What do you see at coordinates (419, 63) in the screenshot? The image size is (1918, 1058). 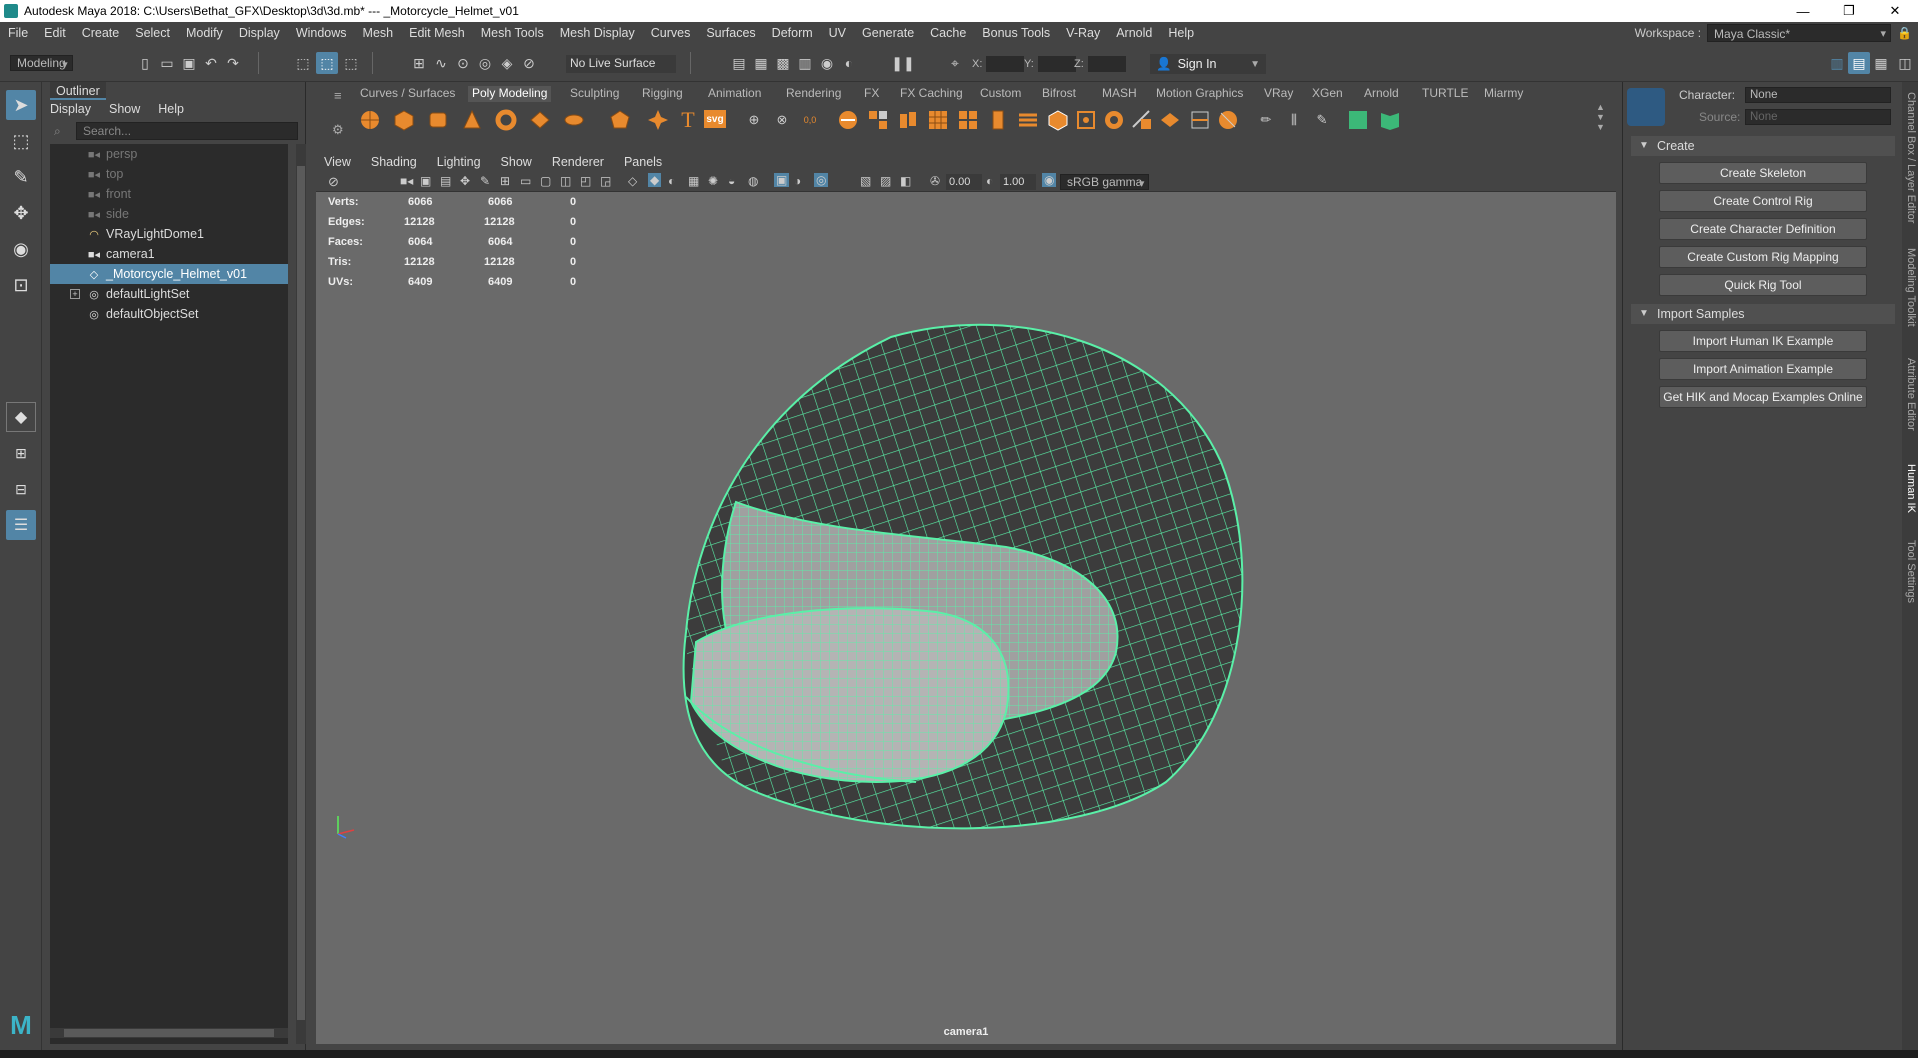 I see `snap-grid-icon: ⊞` at bounding box center [419, 63].